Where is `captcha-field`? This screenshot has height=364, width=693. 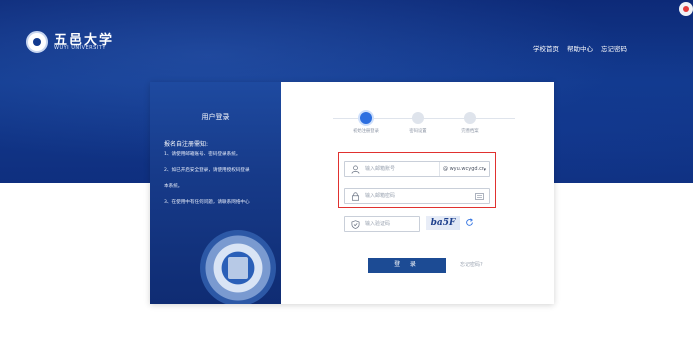 captcha-field is located at coordinates (387, 224).